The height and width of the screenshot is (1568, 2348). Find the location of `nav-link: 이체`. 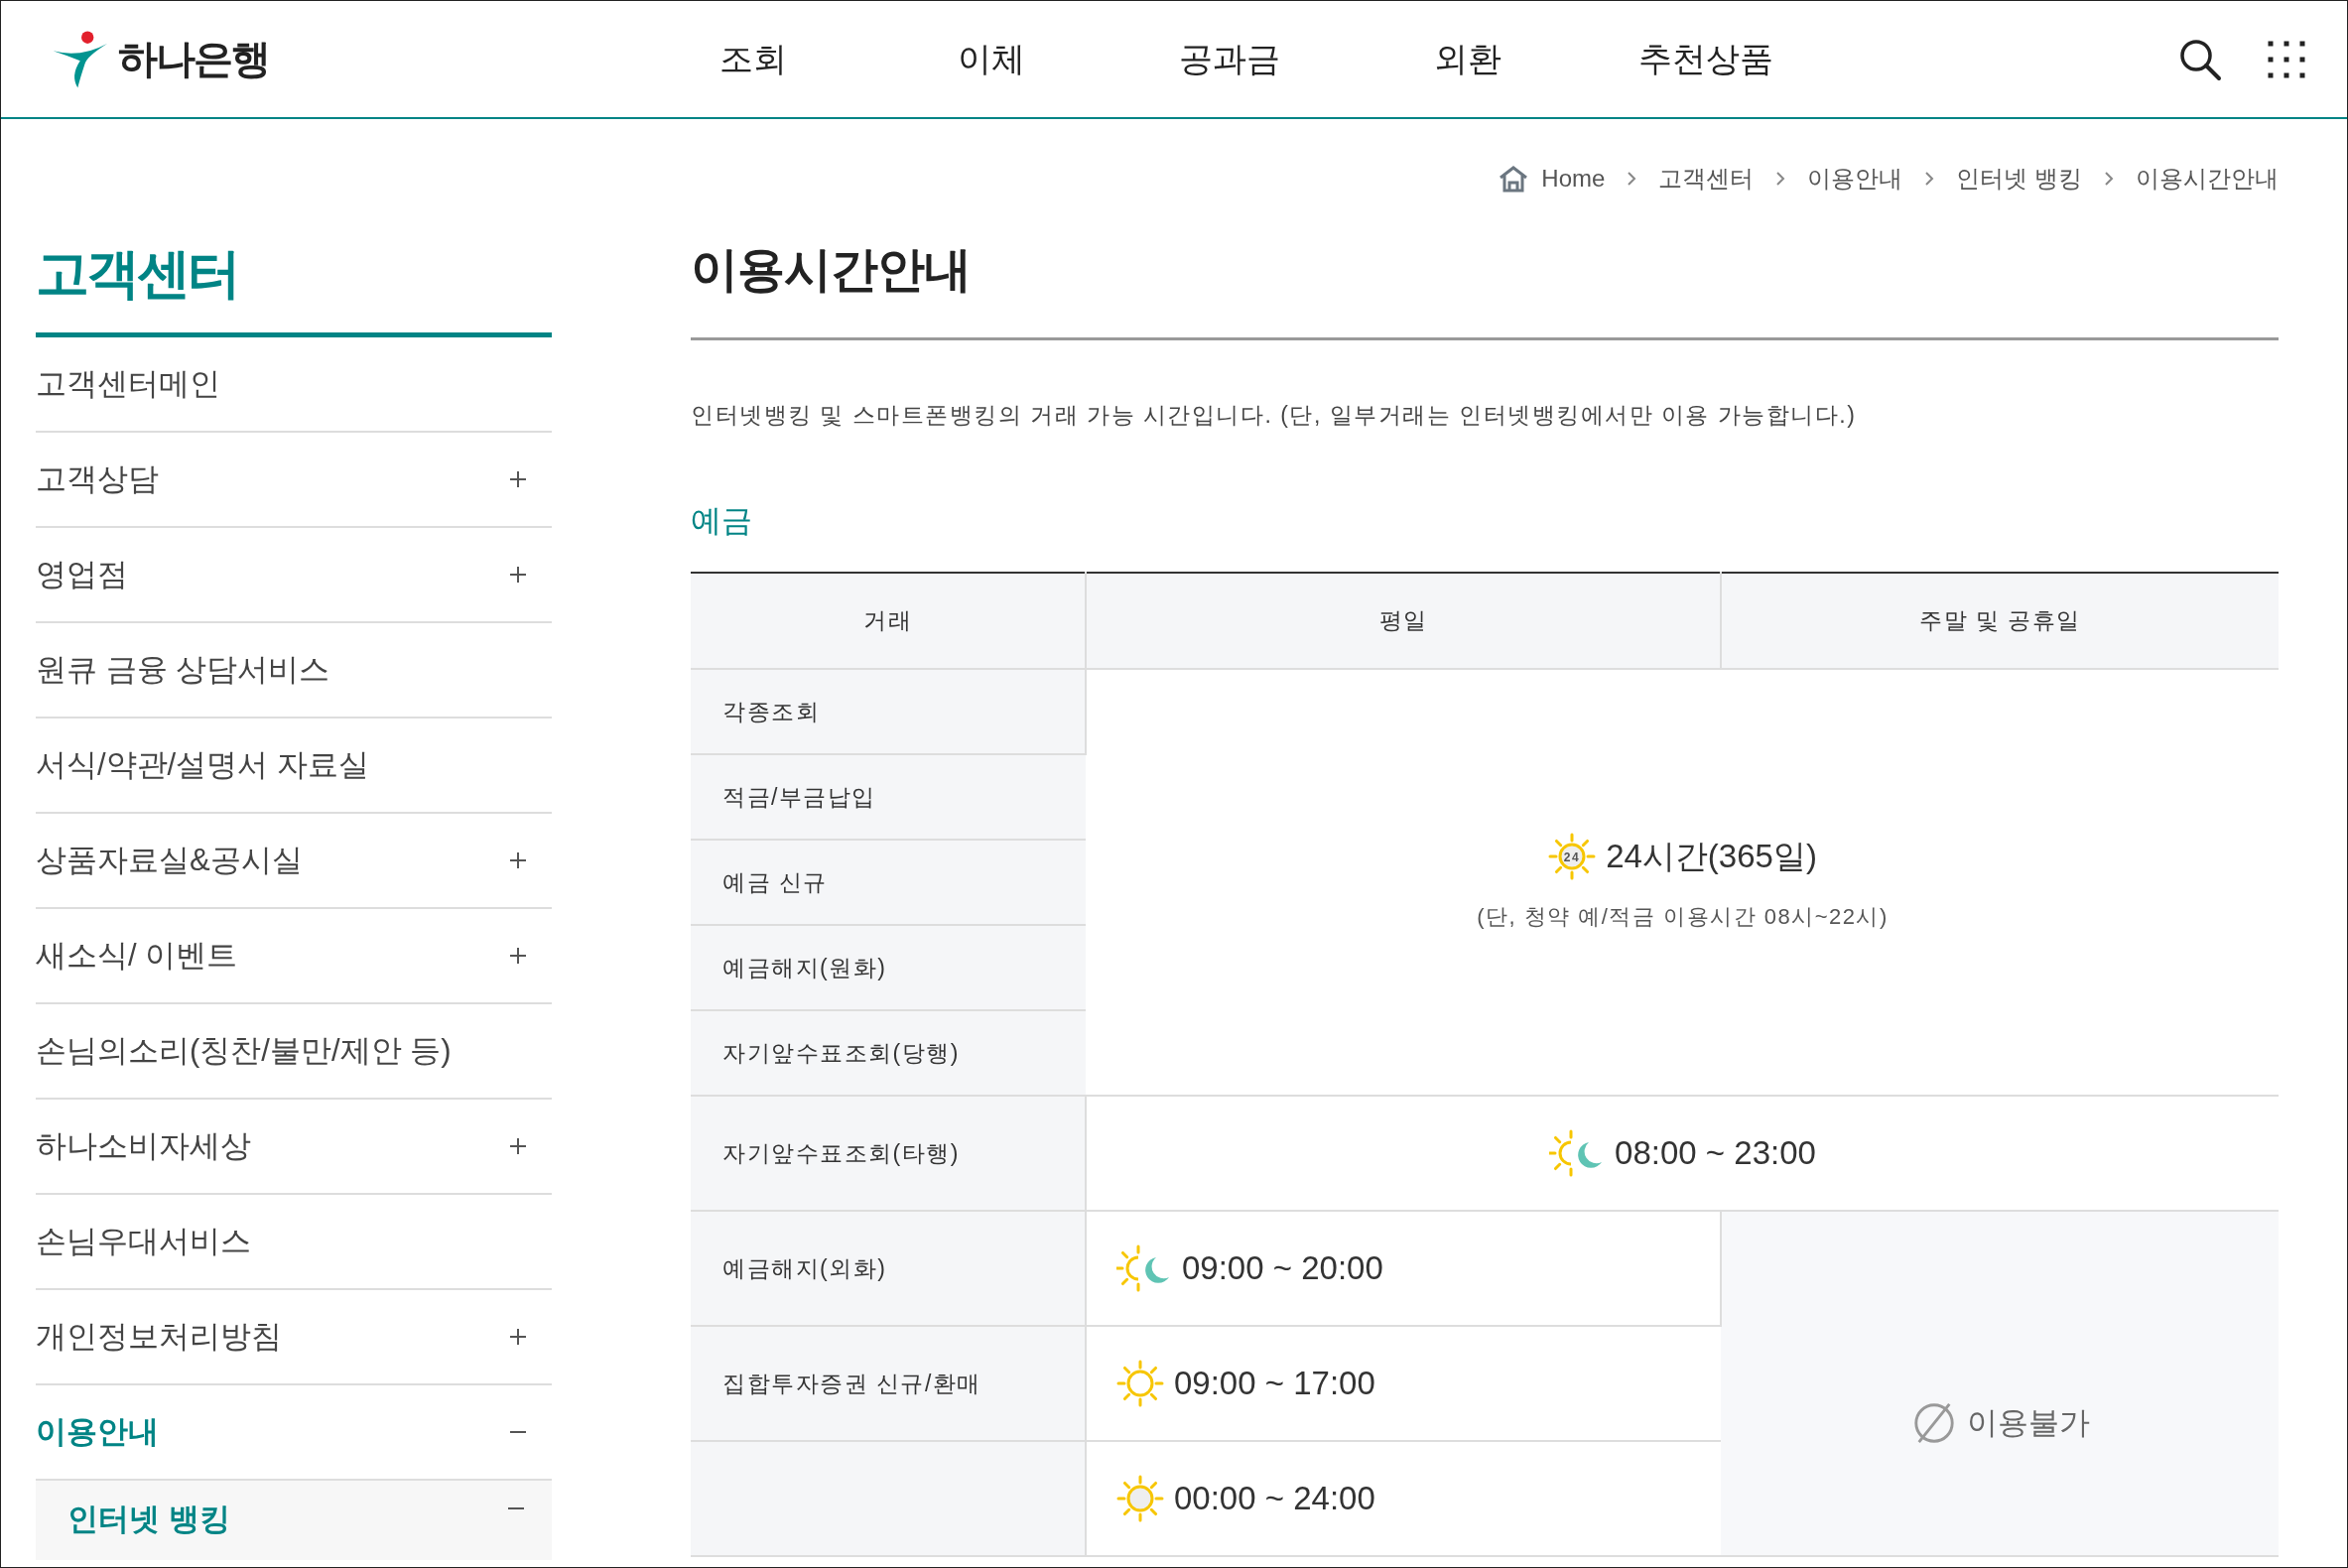

nav-link: 이체 is located at coordinates (991, 59).